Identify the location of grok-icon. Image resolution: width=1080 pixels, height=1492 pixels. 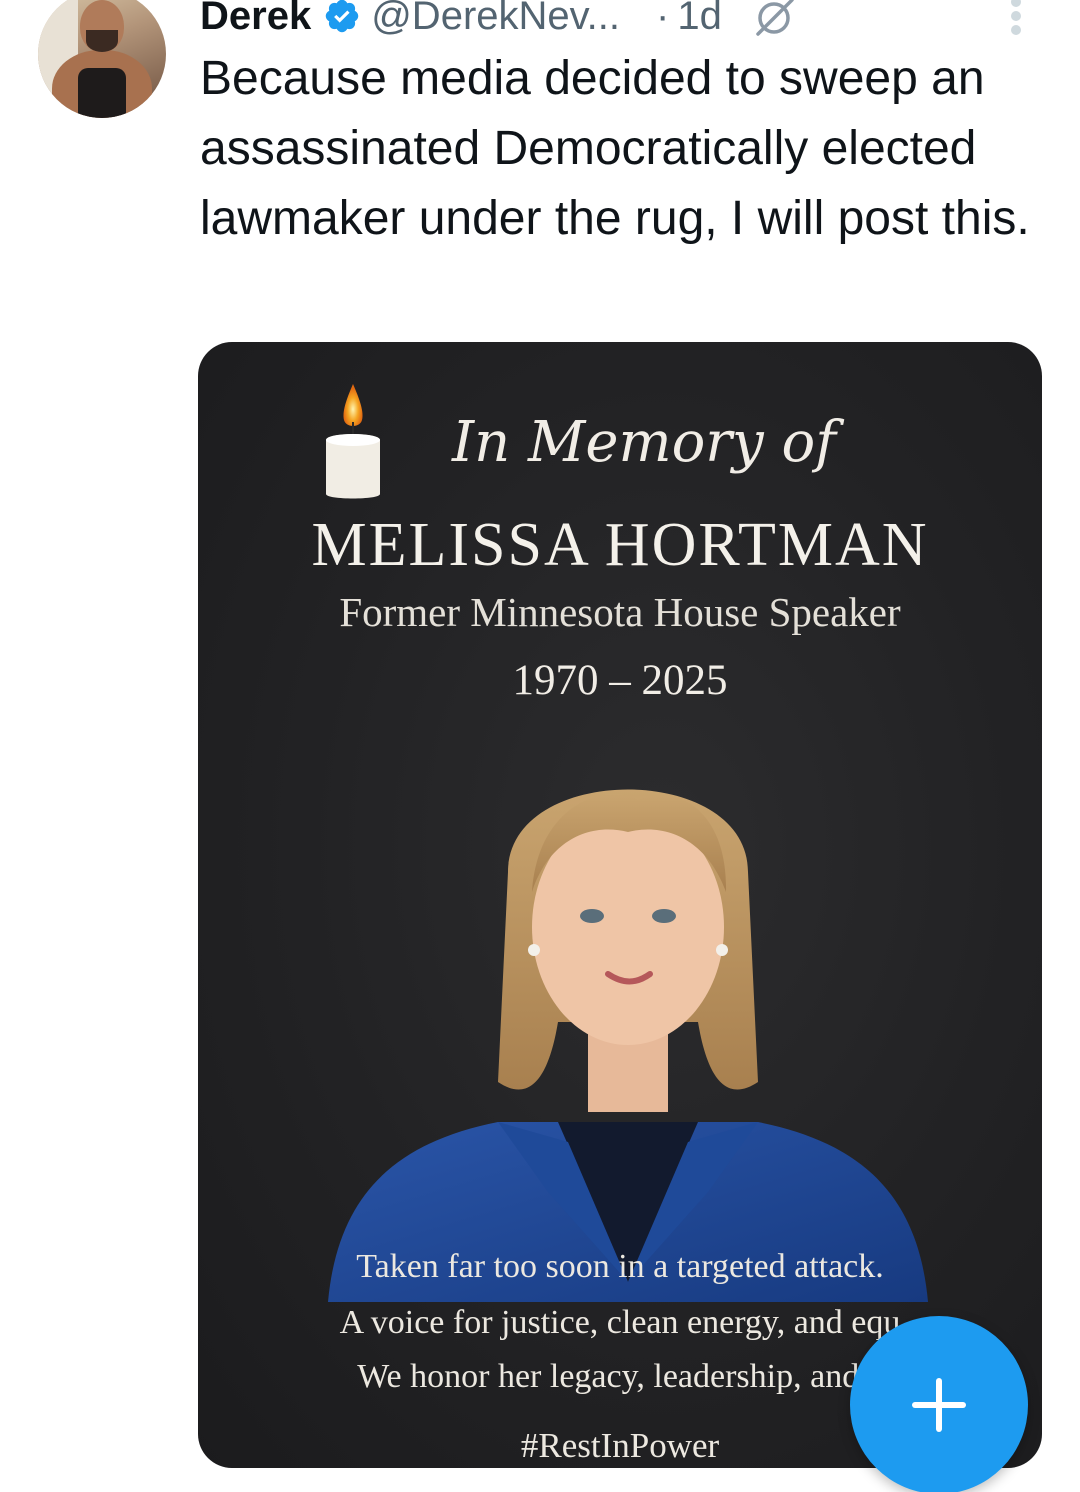
(776, 18).